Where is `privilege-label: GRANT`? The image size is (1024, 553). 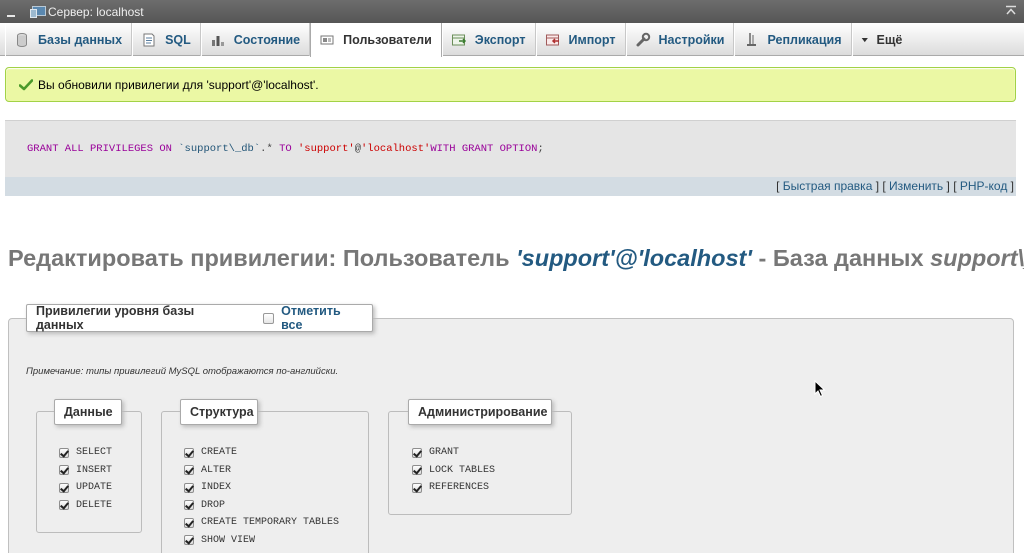 privilege-label: GRANT is located at coordinates (444, 453).